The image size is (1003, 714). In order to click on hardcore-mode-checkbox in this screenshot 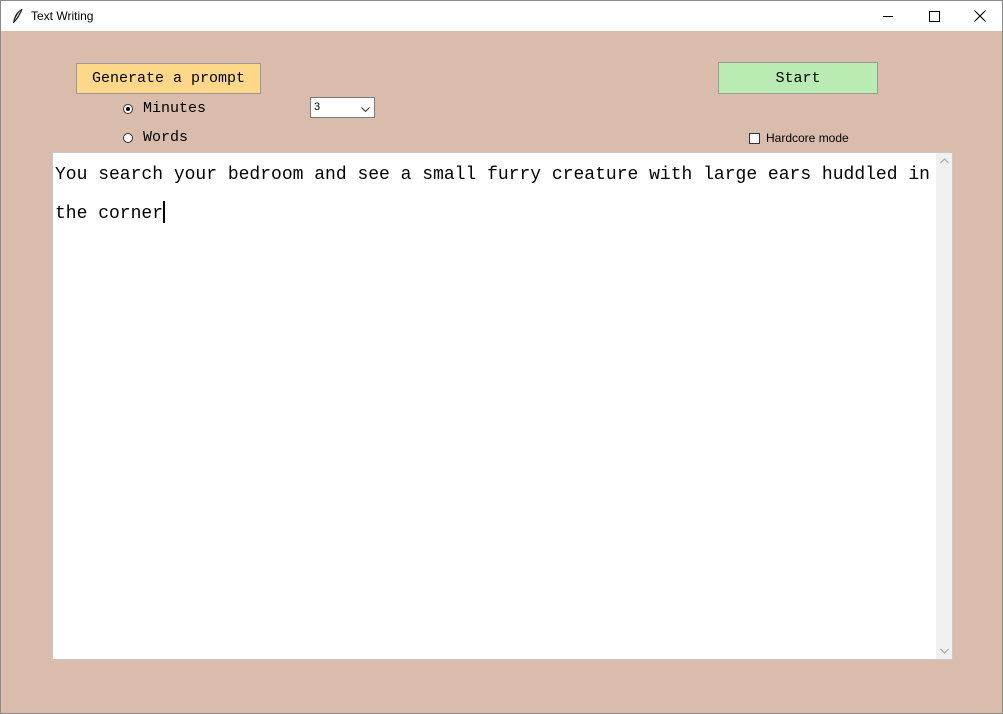, I will do `click(754, 138)`.